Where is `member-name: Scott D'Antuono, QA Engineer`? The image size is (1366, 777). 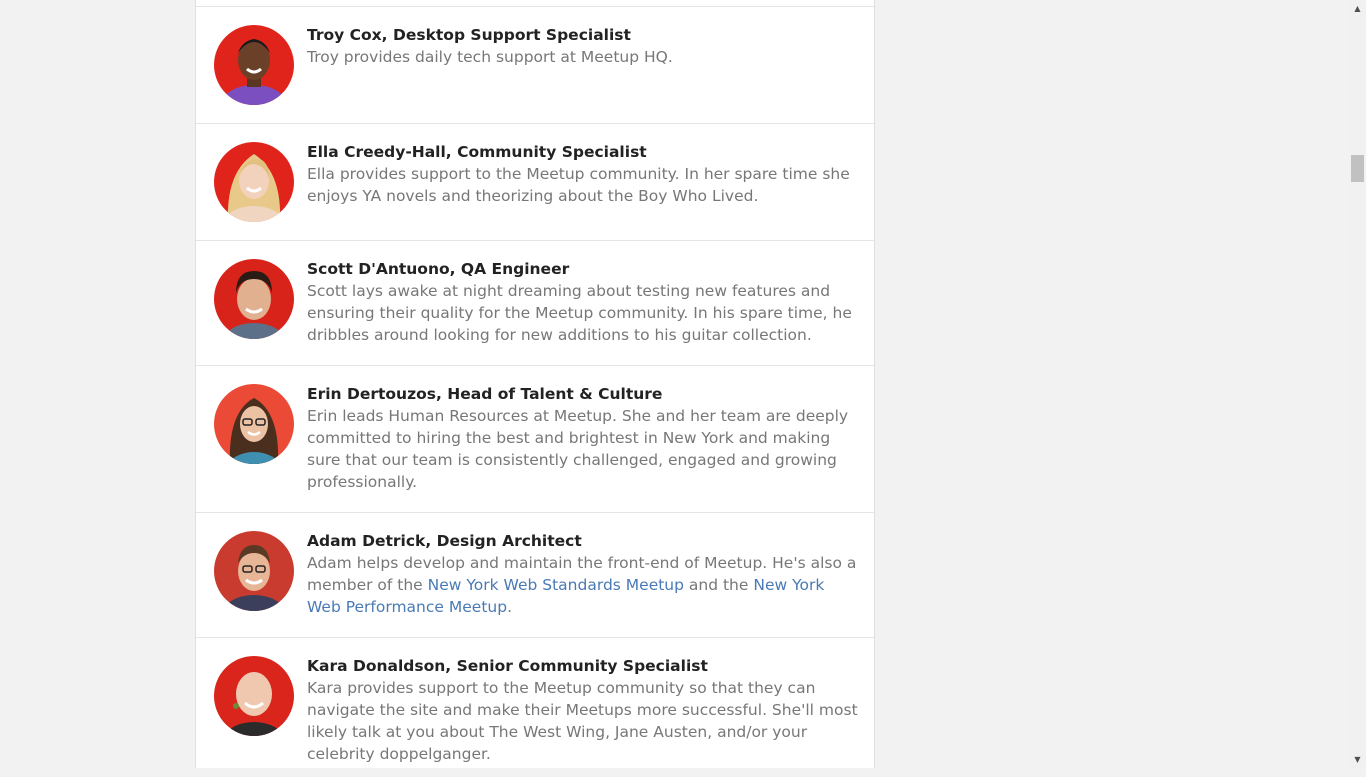
member-name: Scott D'Antuono, QA Engineer is located at coordinates (438, 269).